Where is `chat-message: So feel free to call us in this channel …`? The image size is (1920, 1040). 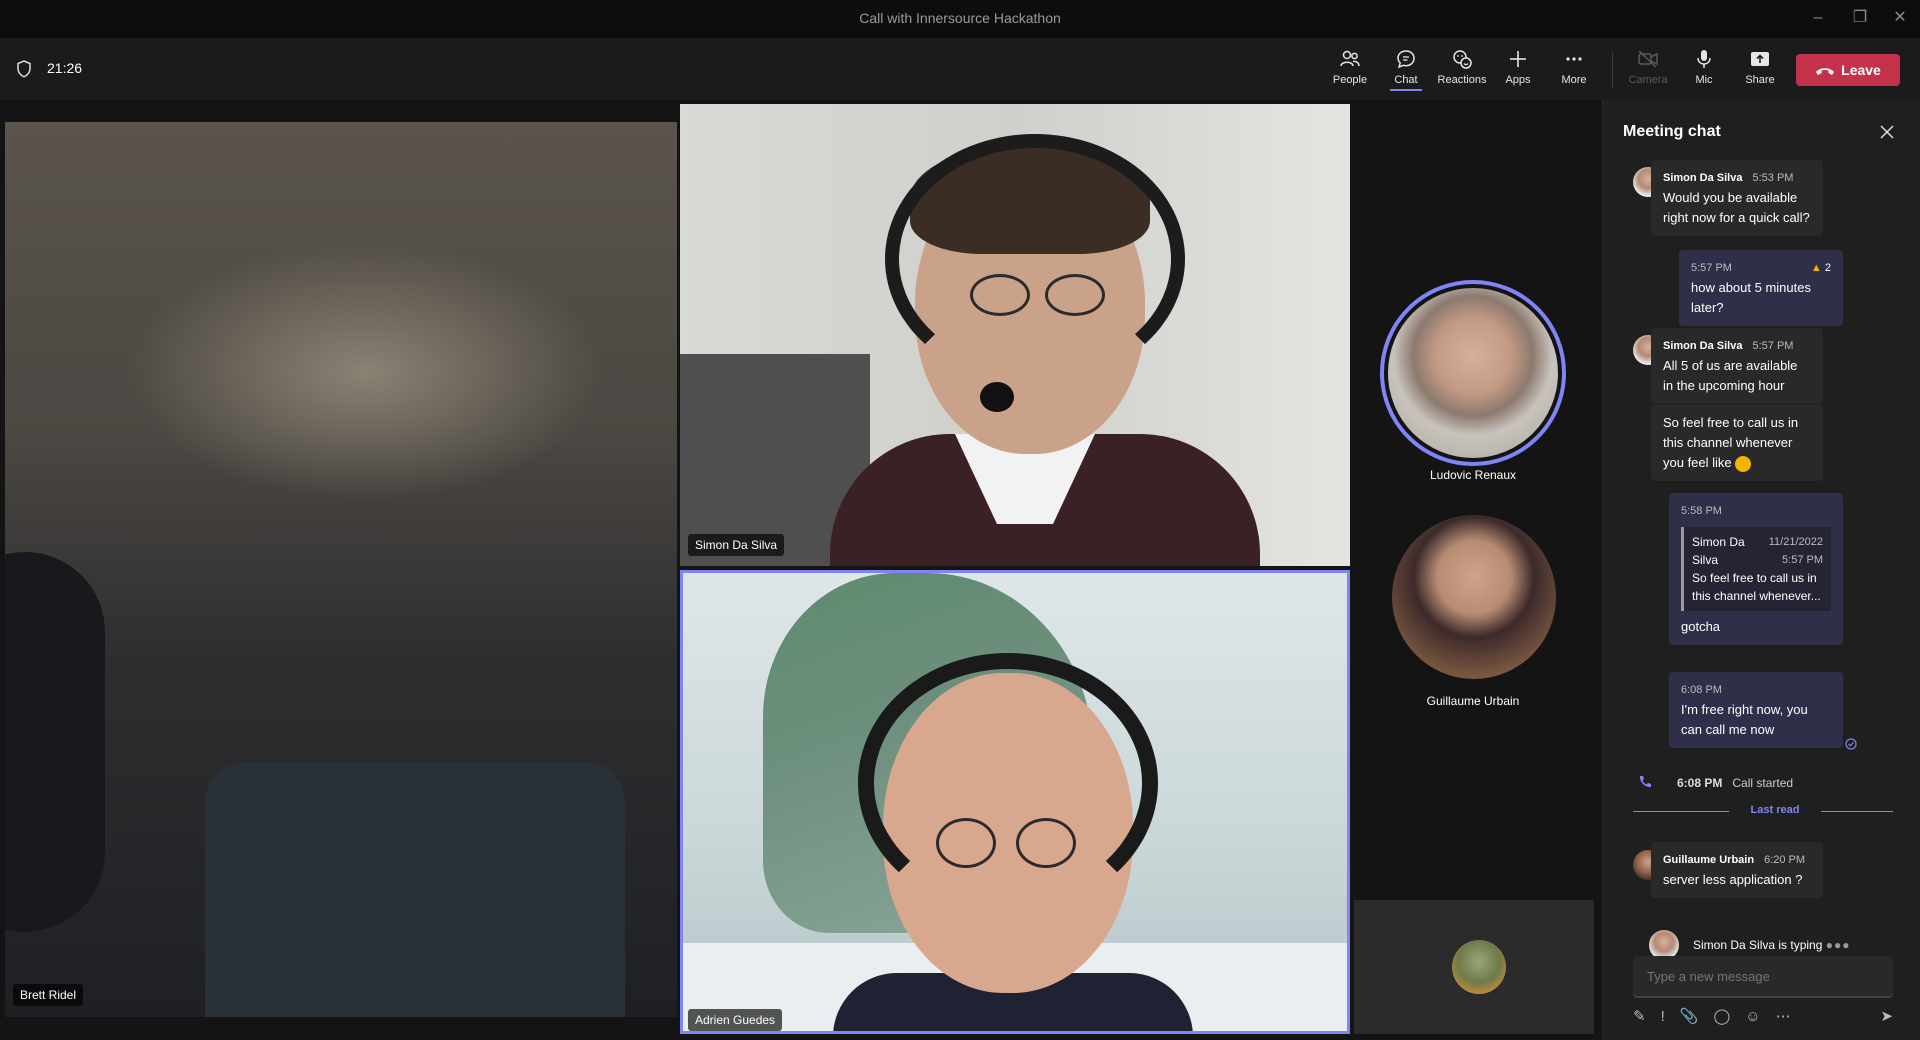
chat-message: So feel free to call us in this channel … is located at coordinates (1737, 443).